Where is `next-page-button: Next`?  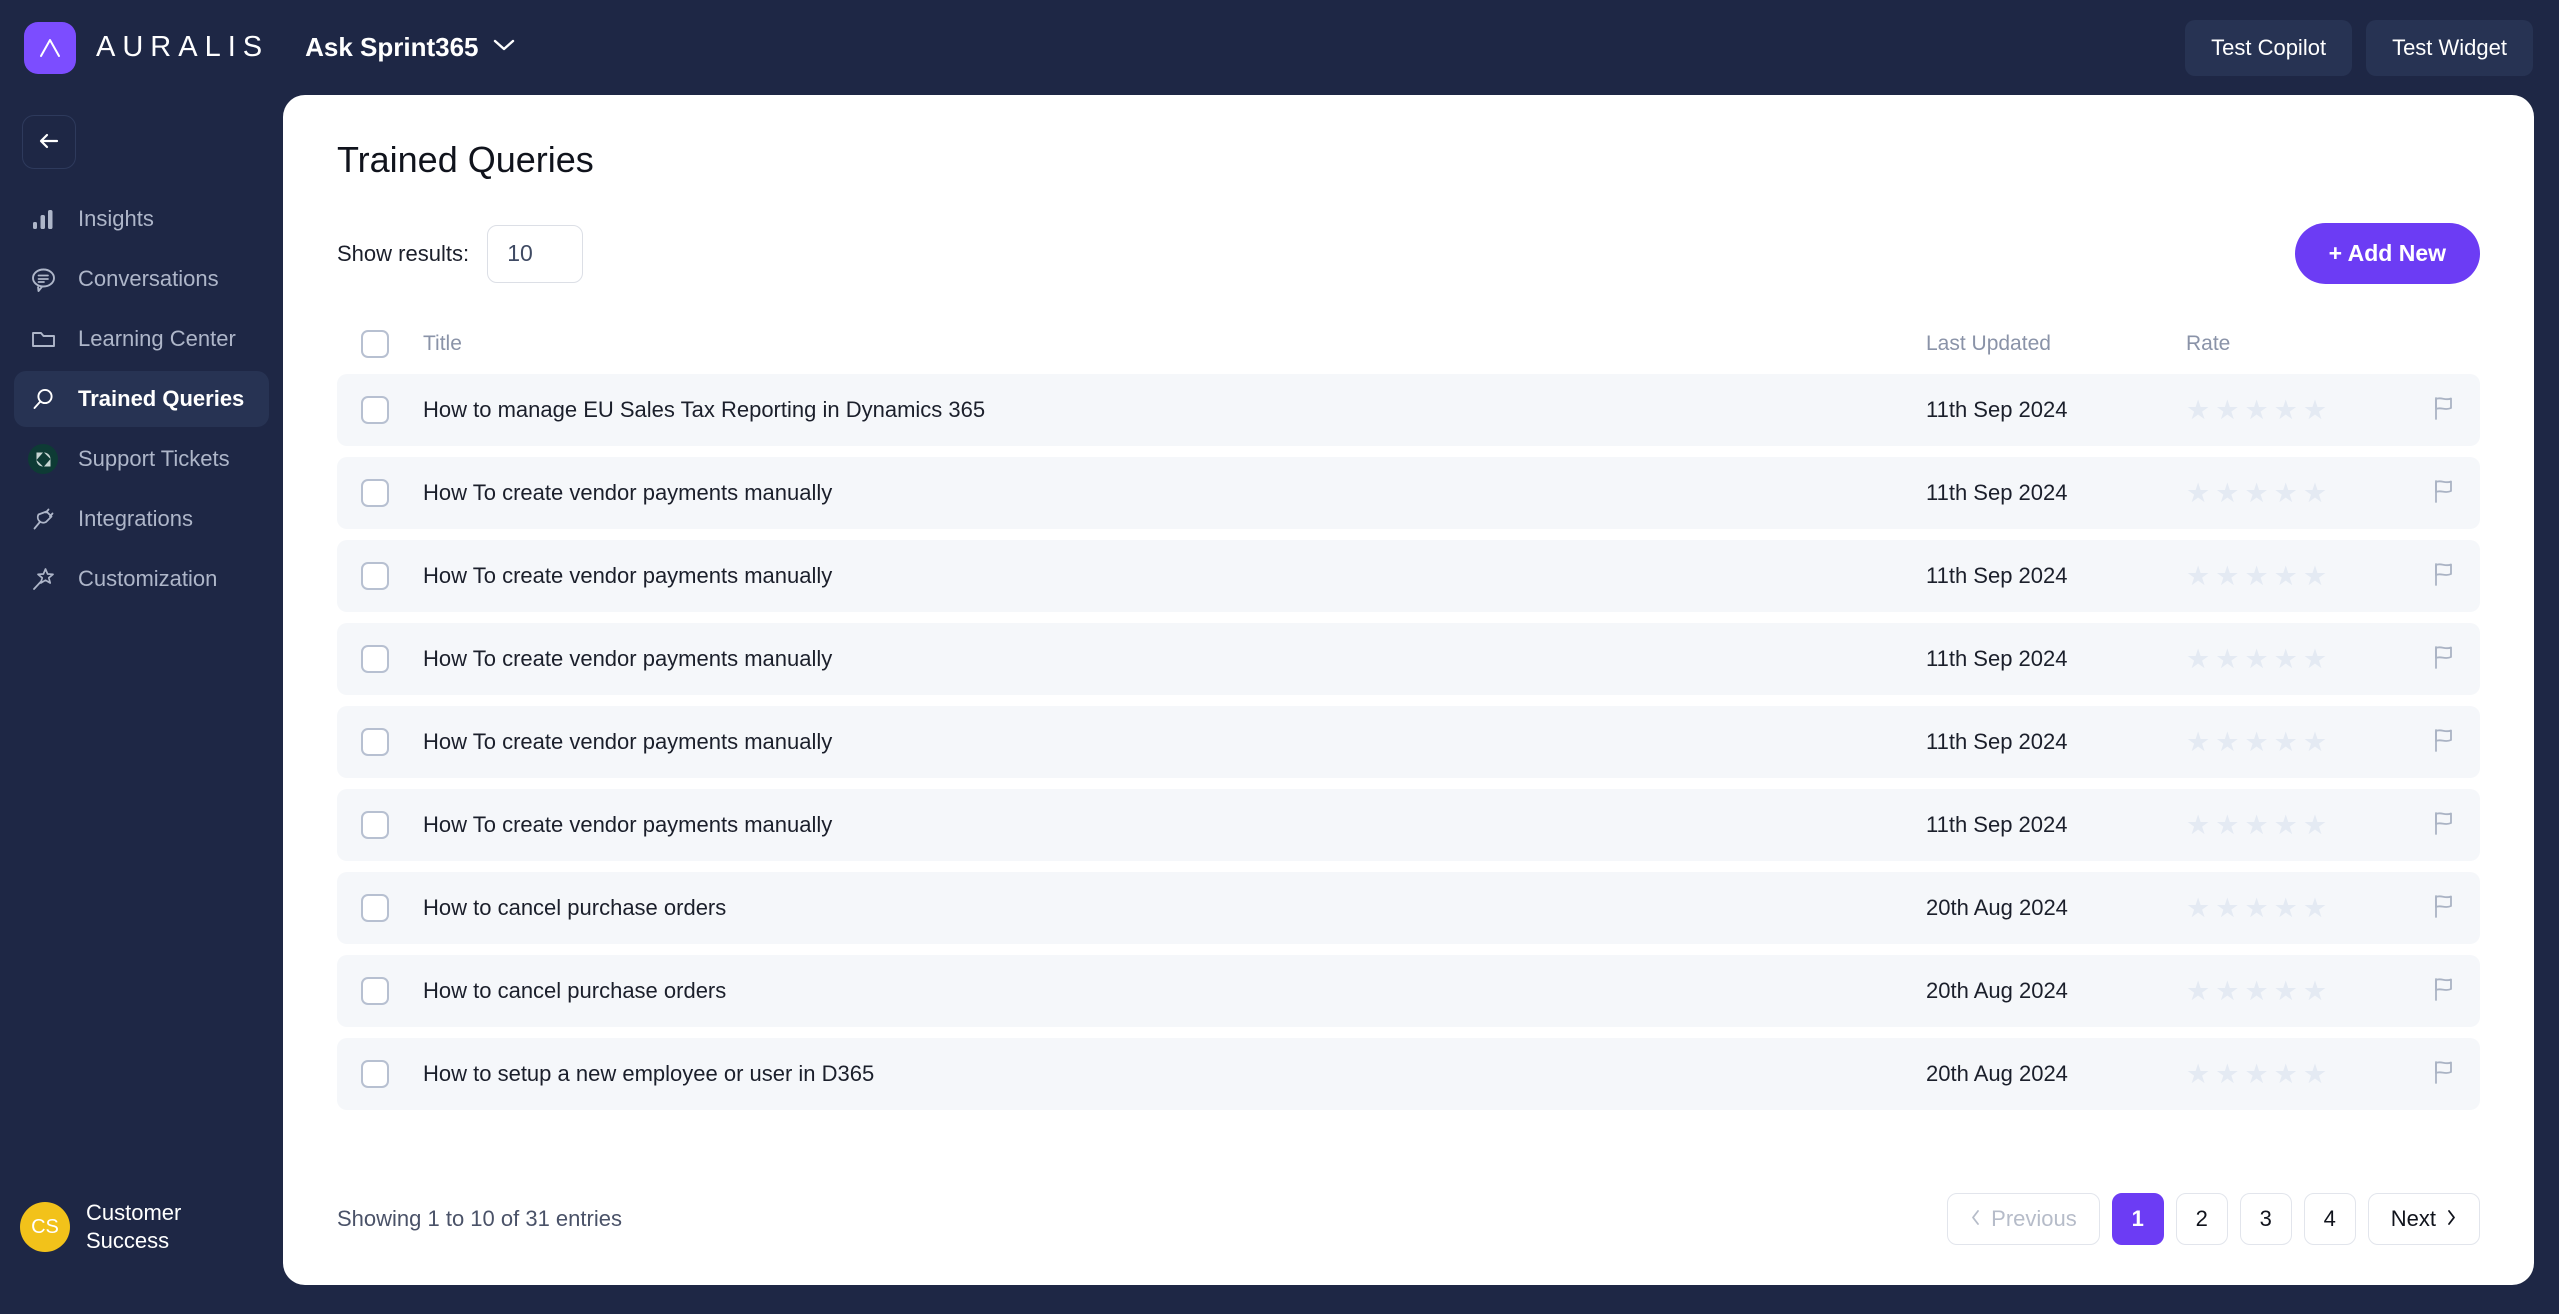 next-page-button: Next is located at coordinates (2423, 1219).